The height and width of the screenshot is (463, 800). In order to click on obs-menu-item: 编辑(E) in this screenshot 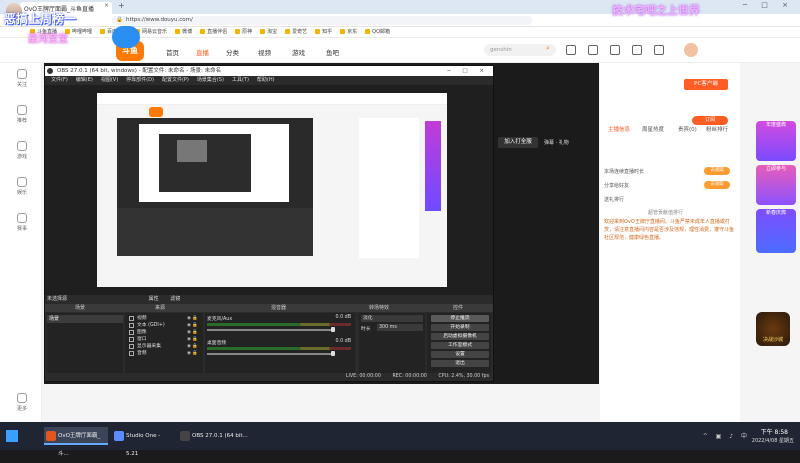, I will do `click(84, 80)`.